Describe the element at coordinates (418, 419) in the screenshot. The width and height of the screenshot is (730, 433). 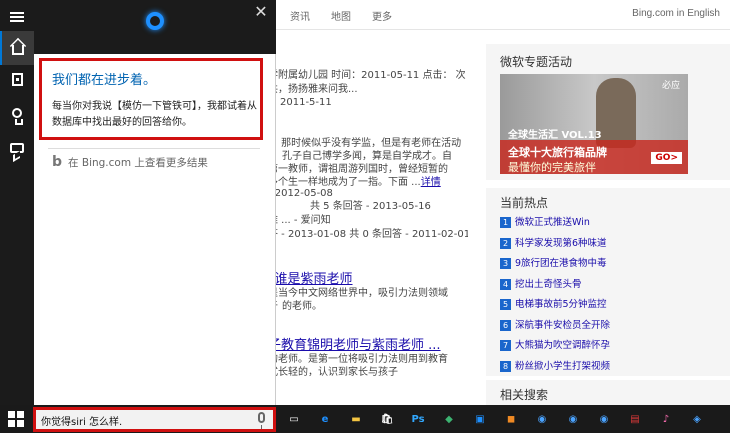
I see `photoshop-icon: Ps` at that location.